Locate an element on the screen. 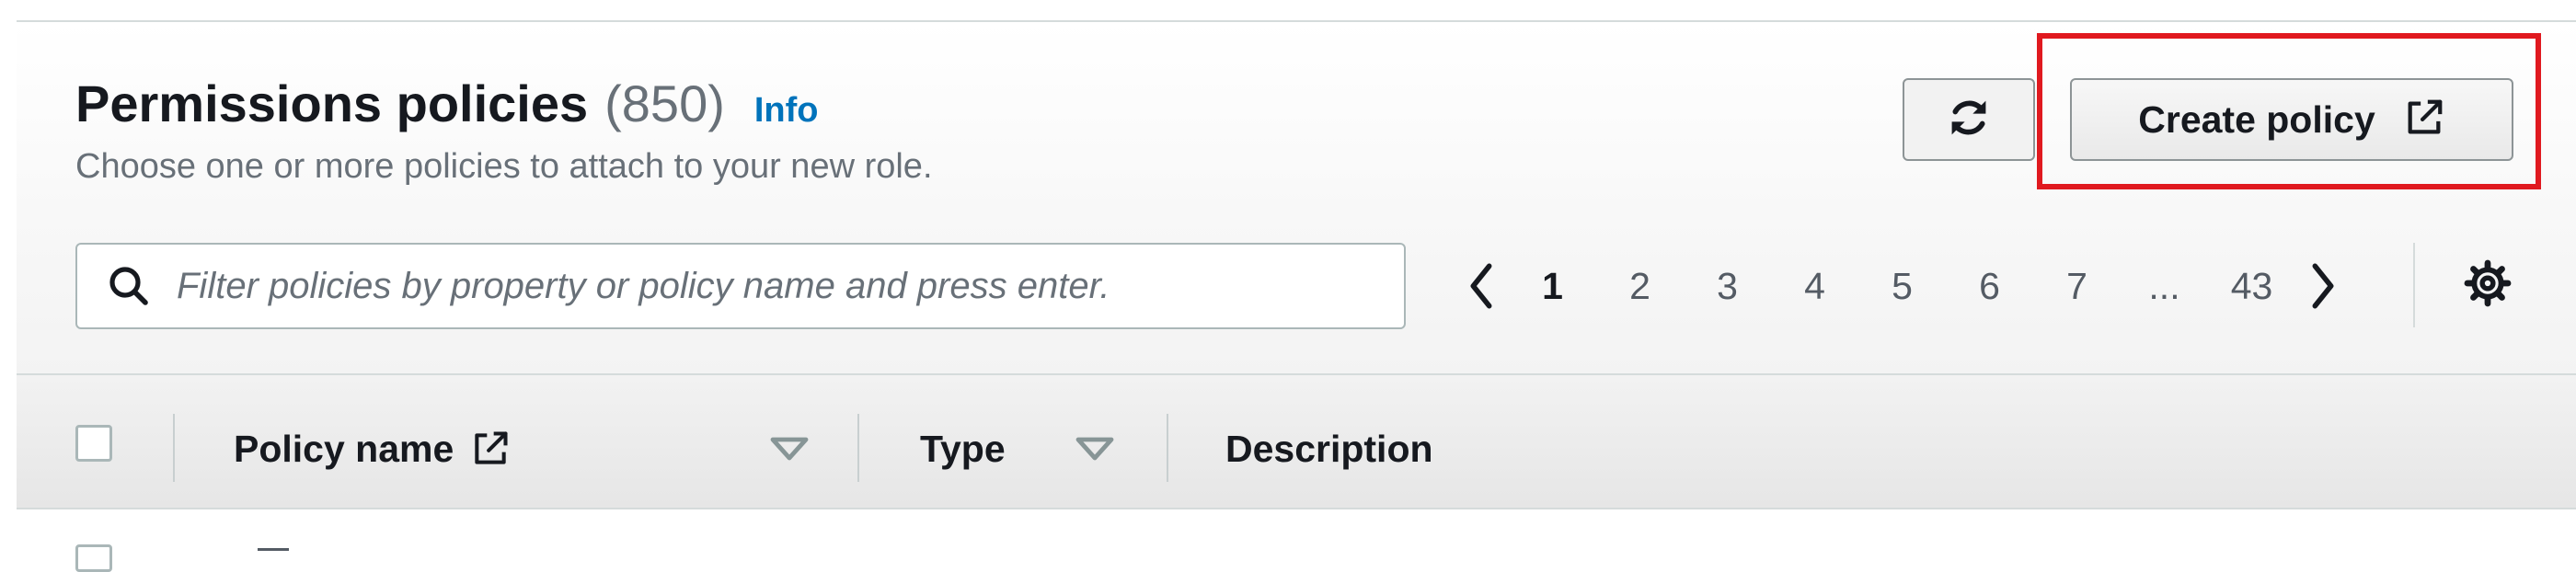 This screenshot has height=572, width=2576. column-header-policy-name: Policy name is located at coordinates (372, 449).